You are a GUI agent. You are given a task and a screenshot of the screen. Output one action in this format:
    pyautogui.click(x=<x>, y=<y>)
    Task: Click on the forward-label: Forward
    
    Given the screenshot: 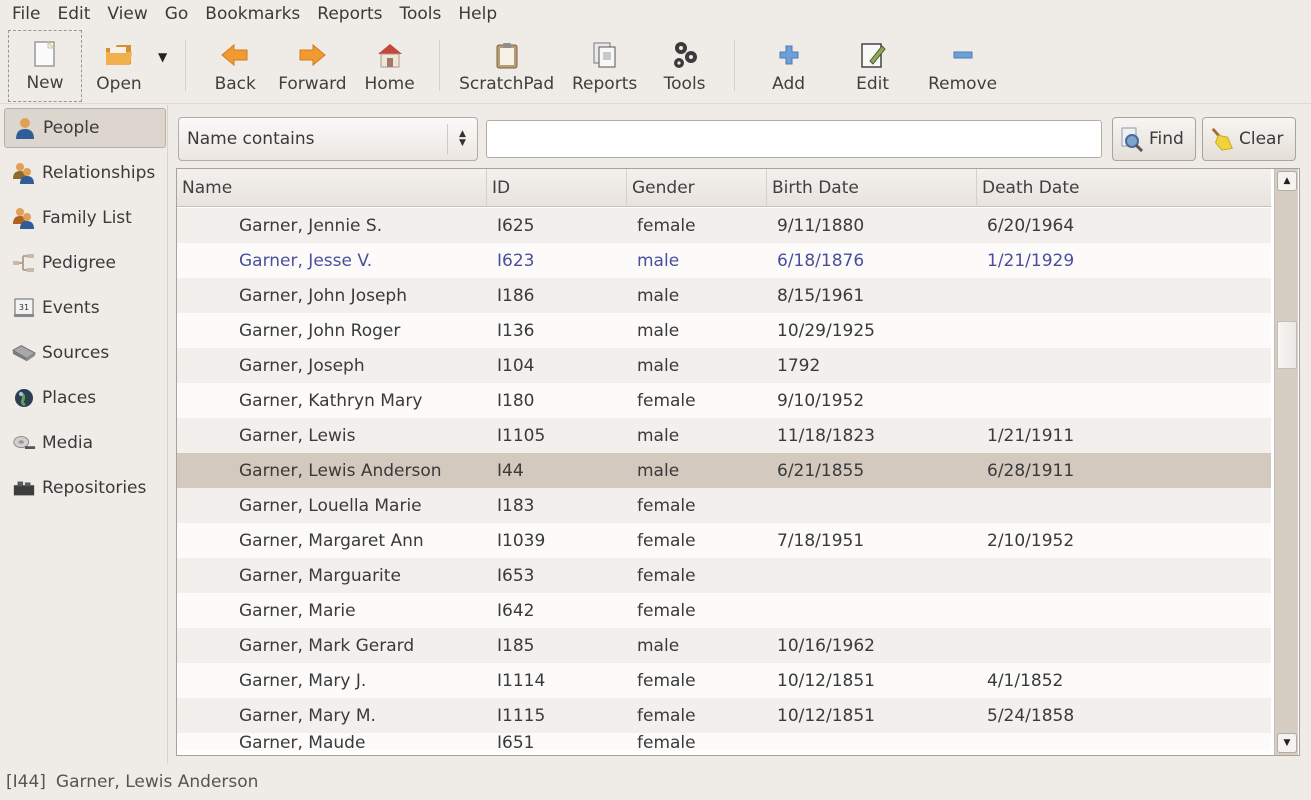 What is the action you would take?
    pyautogui.click(x=312, y=84)
    